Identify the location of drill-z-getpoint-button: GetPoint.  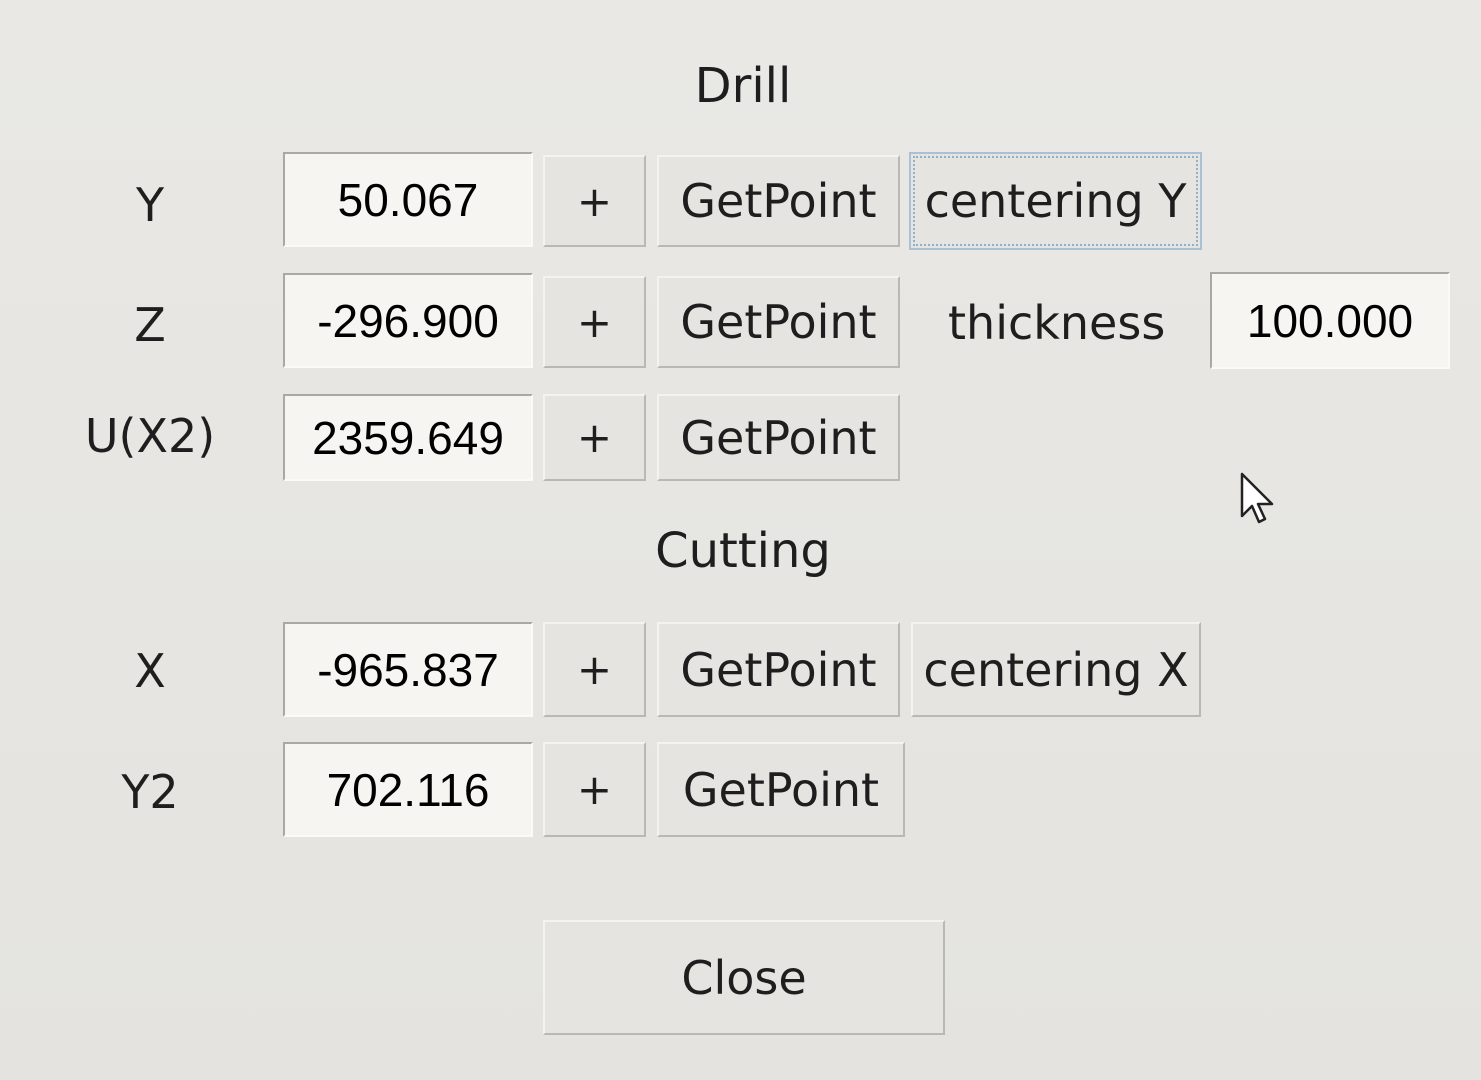
(778, 322).